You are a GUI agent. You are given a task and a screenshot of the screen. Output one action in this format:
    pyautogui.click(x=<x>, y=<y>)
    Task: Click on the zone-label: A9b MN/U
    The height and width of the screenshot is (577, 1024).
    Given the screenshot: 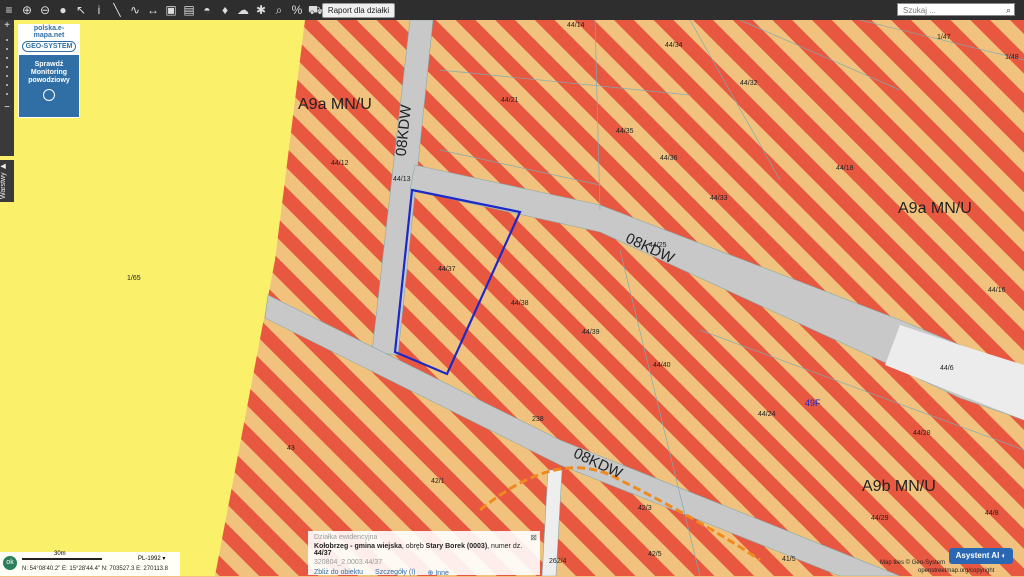 What is the action you would take?
    pyautogui.click(x=899, y=486)
    